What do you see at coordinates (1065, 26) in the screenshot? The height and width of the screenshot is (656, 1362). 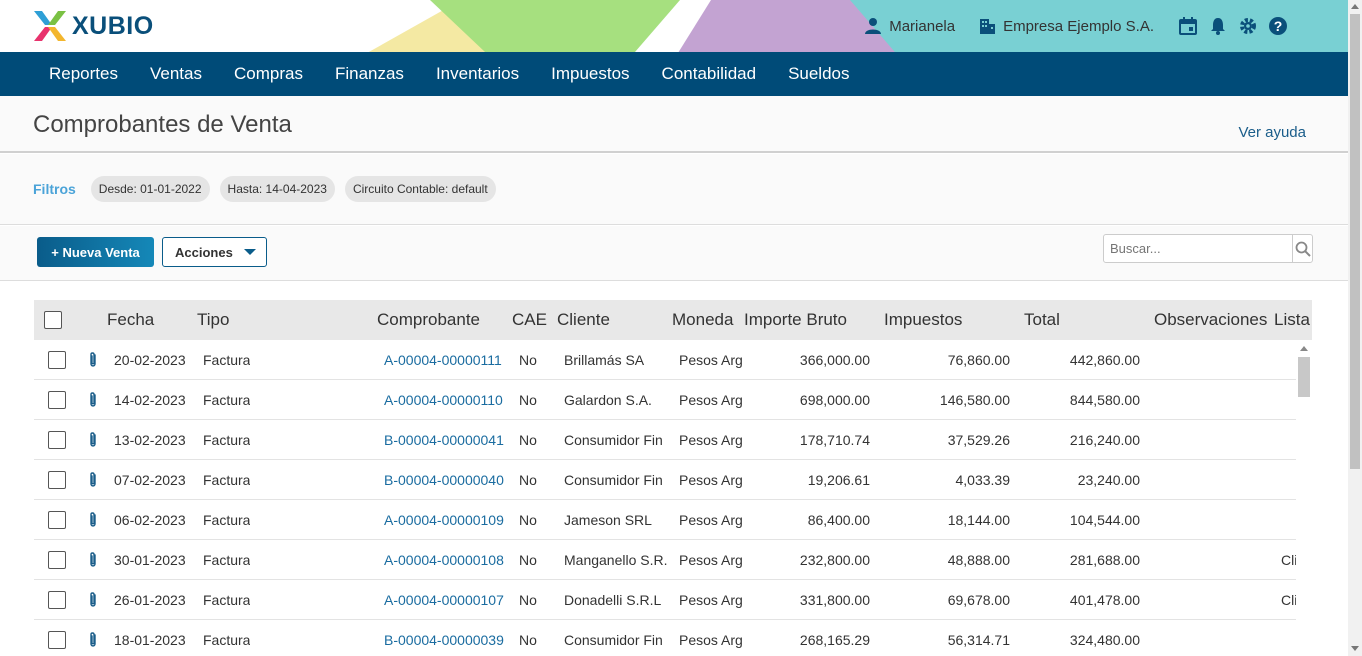 I see `company-menu: Empresa Ejemplo S.A.` at bounding box center [1065, 26].